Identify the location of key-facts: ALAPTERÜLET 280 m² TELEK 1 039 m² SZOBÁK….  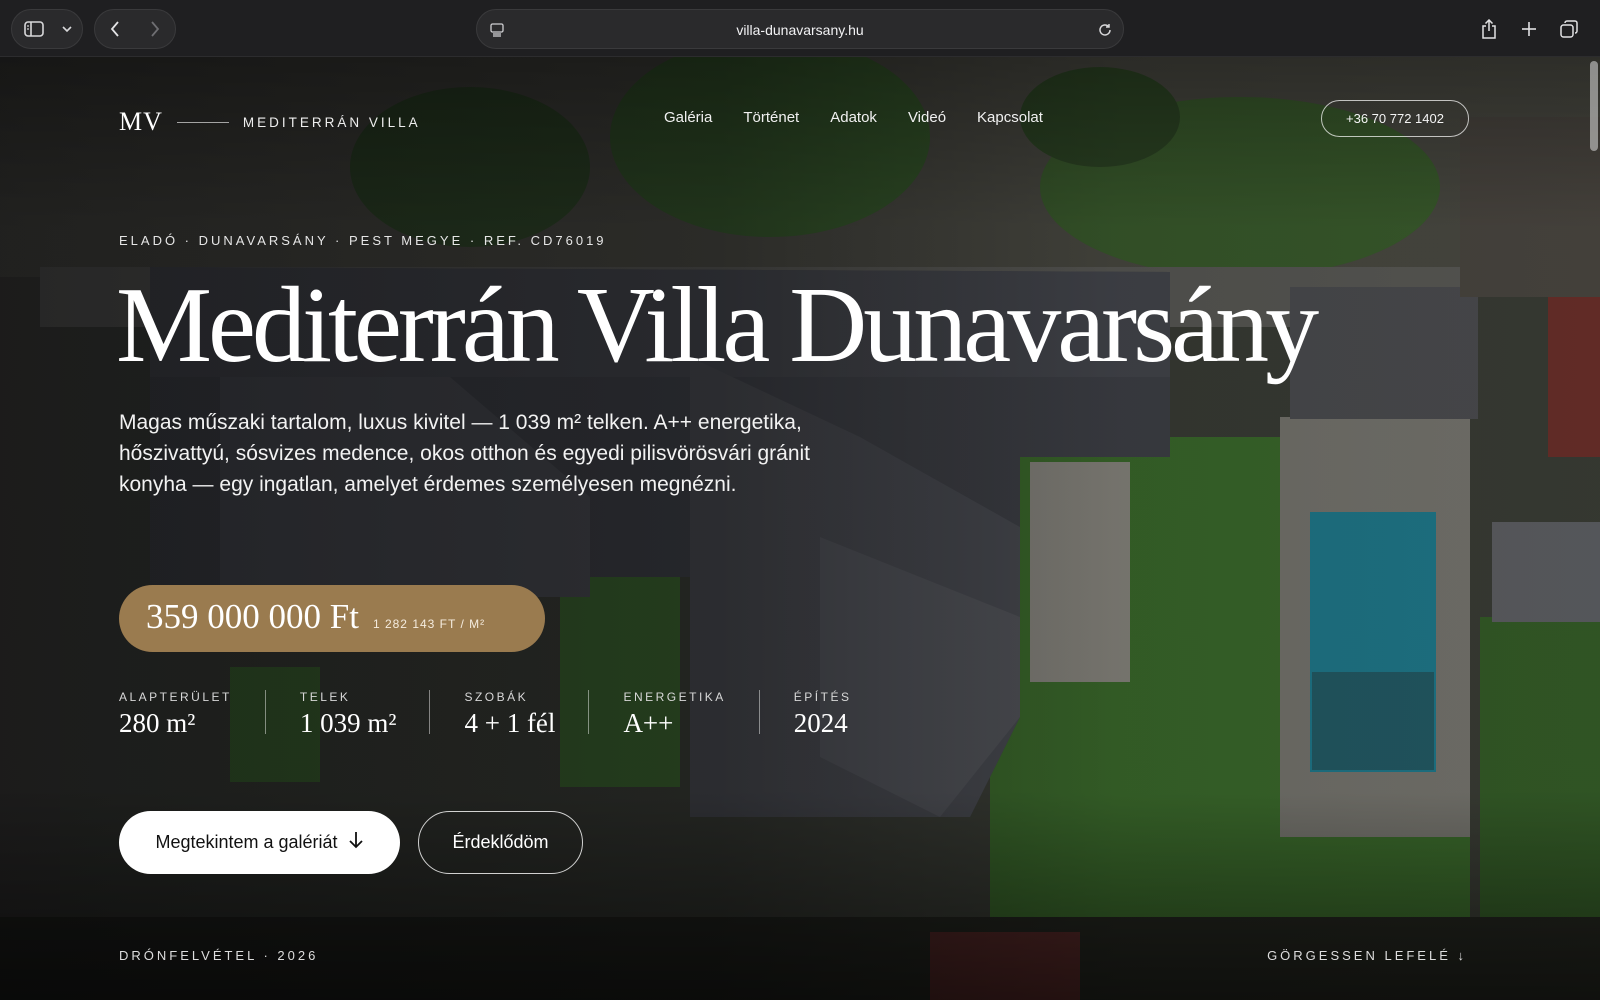
(518, 714).